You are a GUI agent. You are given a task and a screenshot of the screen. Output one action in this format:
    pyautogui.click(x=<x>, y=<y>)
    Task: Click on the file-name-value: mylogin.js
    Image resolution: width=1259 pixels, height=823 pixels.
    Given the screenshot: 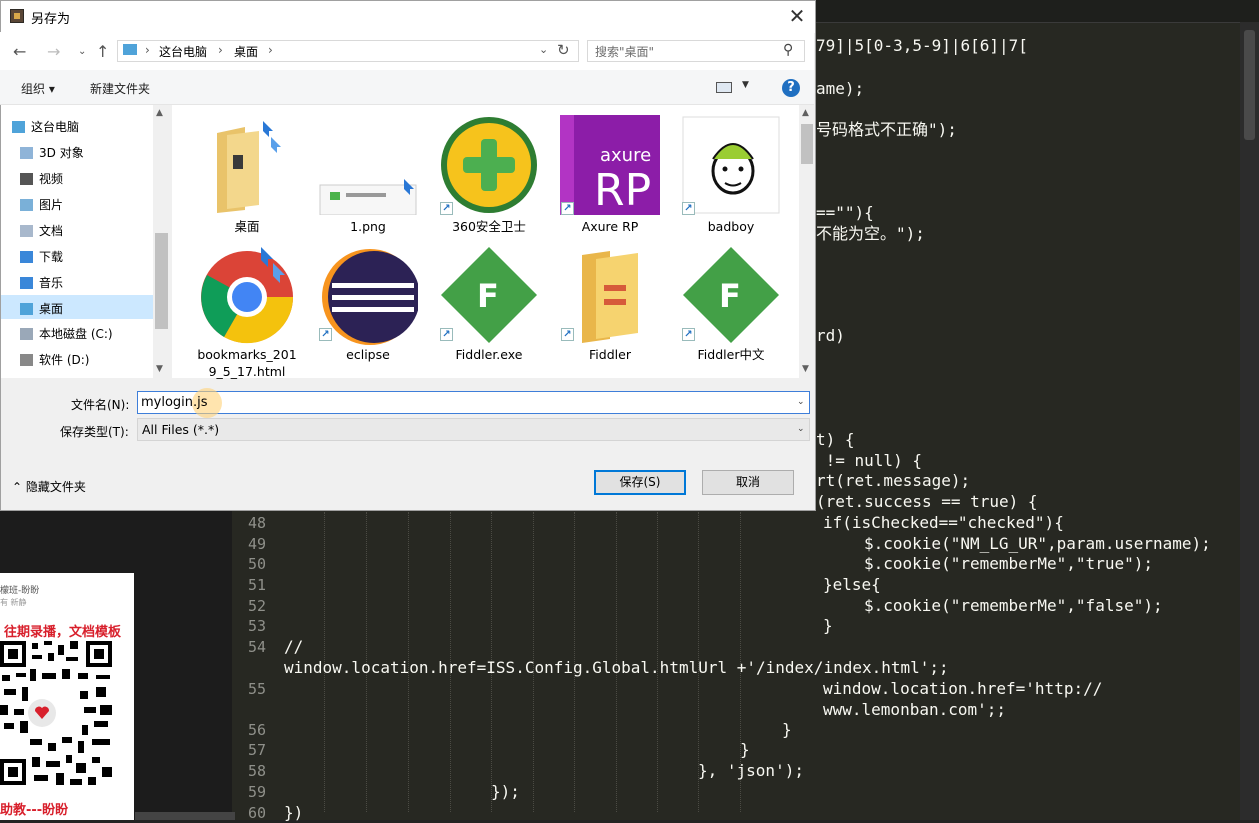 What is the action you would take?
    pyautogui.click(x=174, y=402)
    